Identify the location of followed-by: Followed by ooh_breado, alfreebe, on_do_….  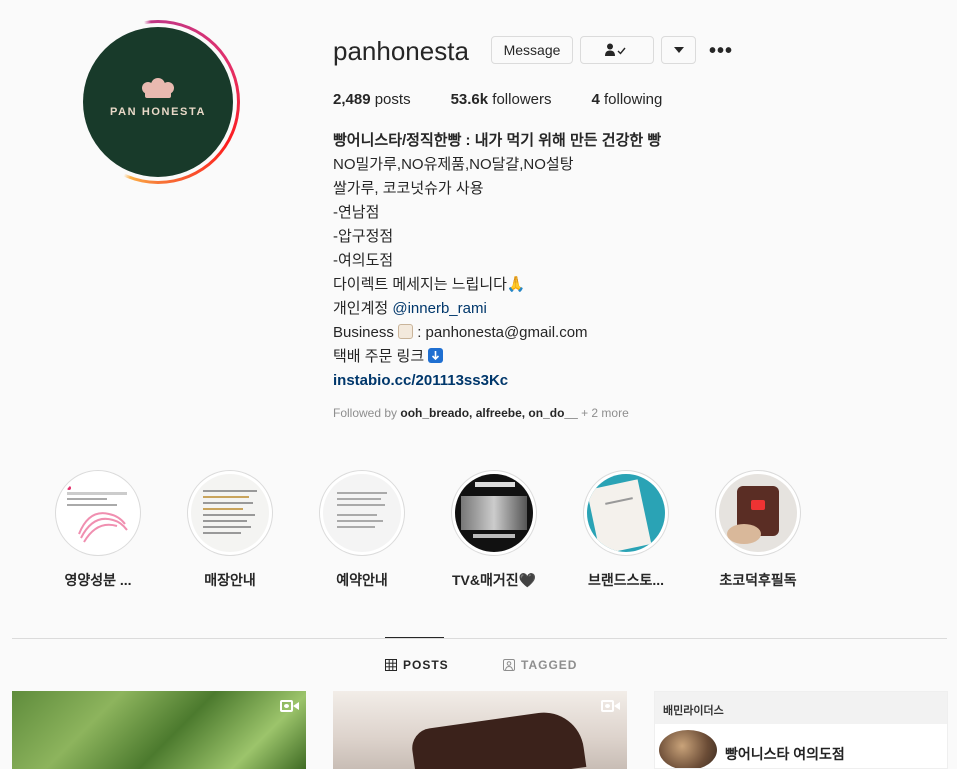
(481, 413).